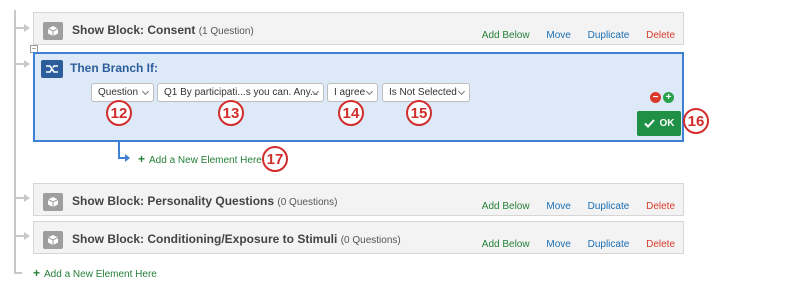 The width and height of the screenshot is (805, 286). What do you see at coordinates (52, 69) in the screenshot?
I see `branch-icon` at bounding box center [52, 69].